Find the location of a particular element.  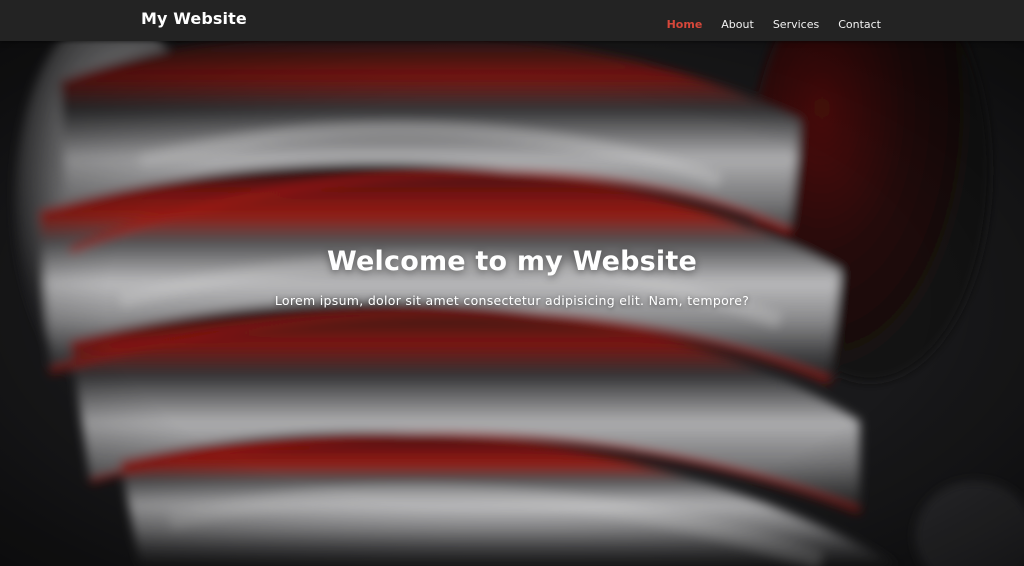

nav-item-services: Services is located at coordinates (796, 22).